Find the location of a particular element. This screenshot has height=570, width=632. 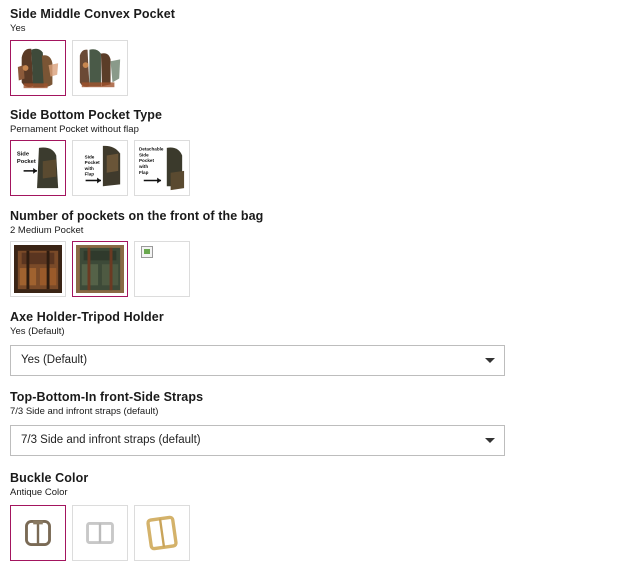

antique-buckle-icon is located at coordinates (38, 533).